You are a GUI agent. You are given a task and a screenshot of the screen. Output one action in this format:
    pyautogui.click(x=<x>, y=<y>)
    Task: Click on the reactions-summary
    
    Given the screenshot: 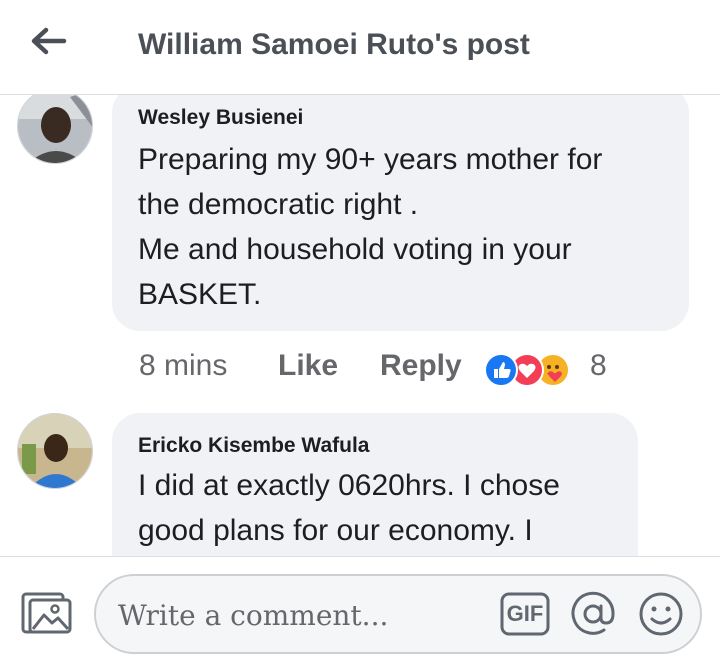 What is the action you would take?
    pyautogui.click(x=534, y=369)
    